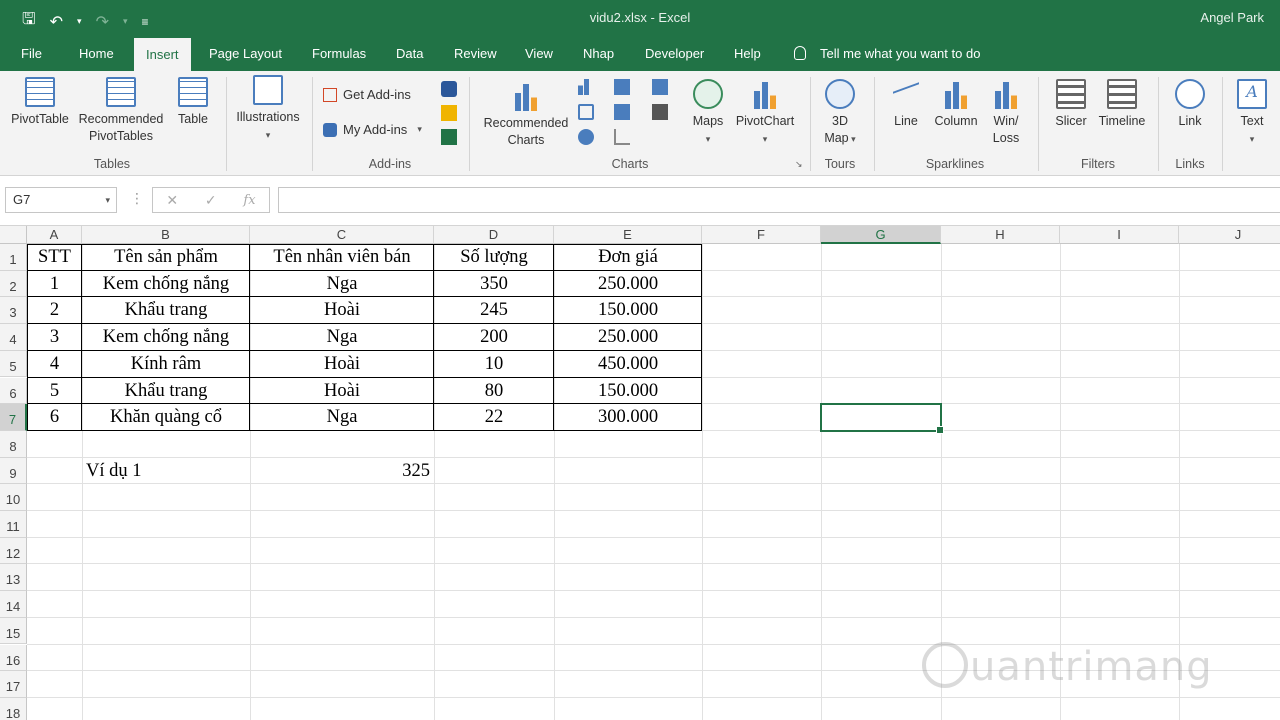 This screenshot has width=1280, height=720. I want to click on column-header: D, so click(494, 235).